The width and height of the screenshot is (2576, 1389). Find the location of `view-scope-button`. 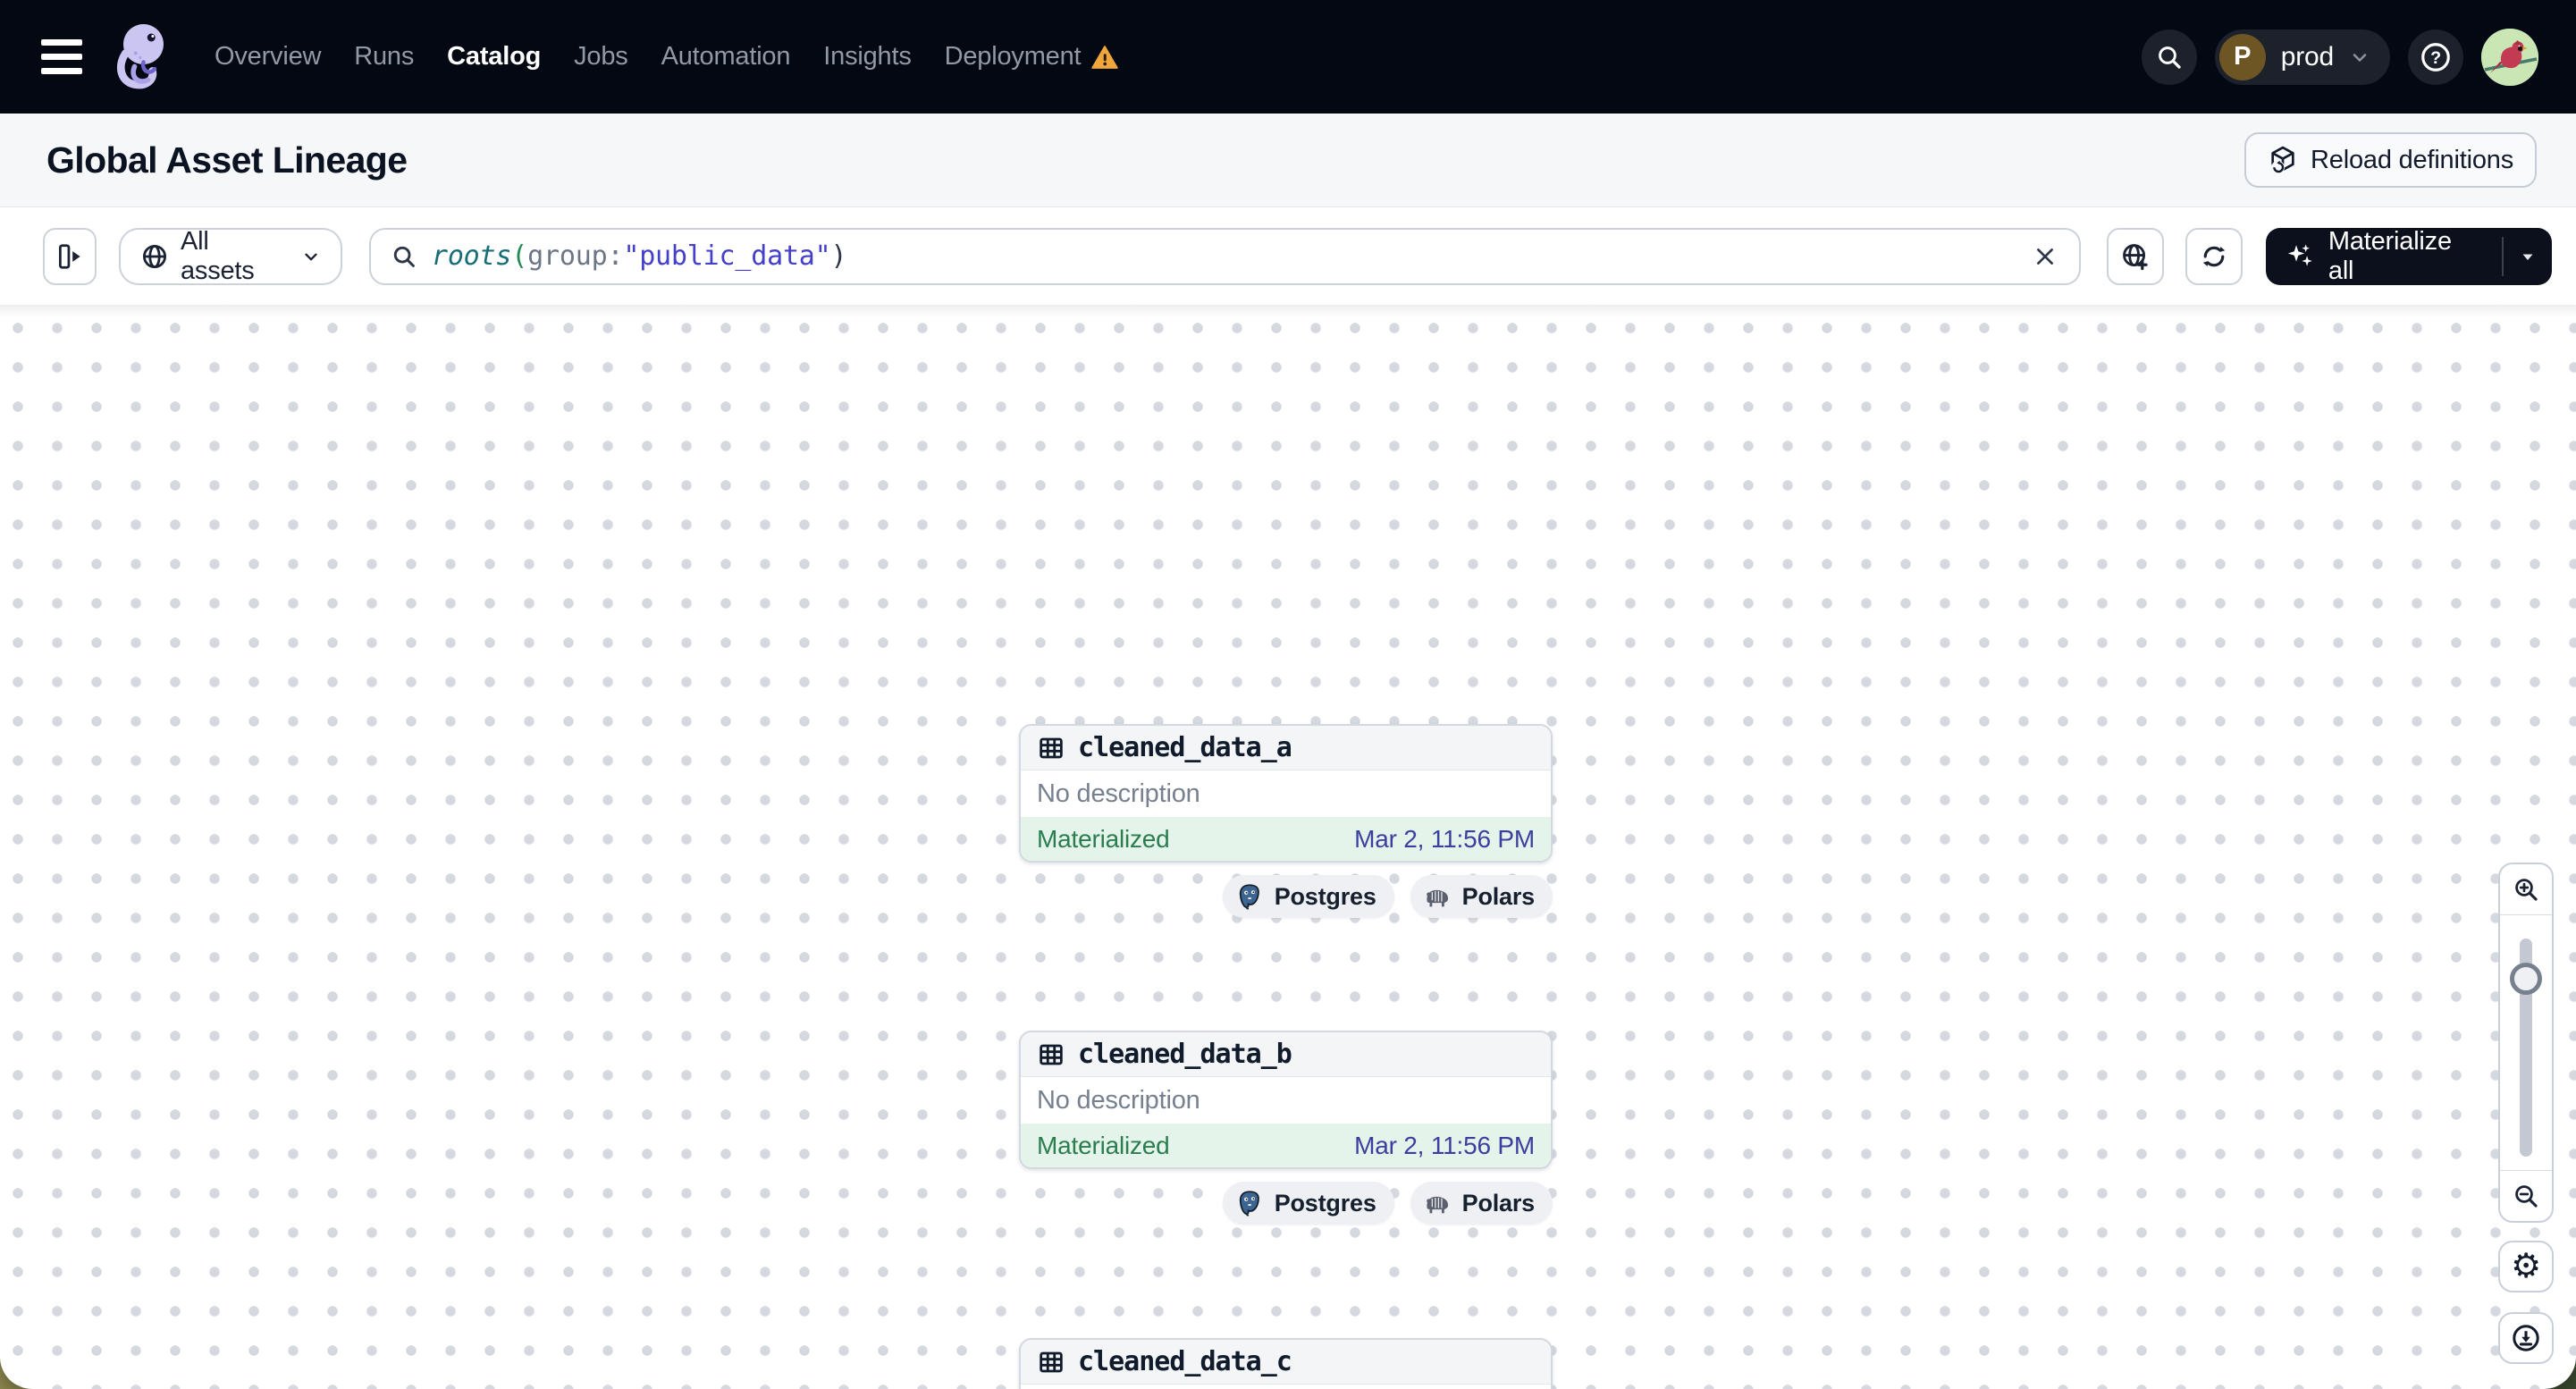

view-scope-button is located at coordinates (2135, 256).